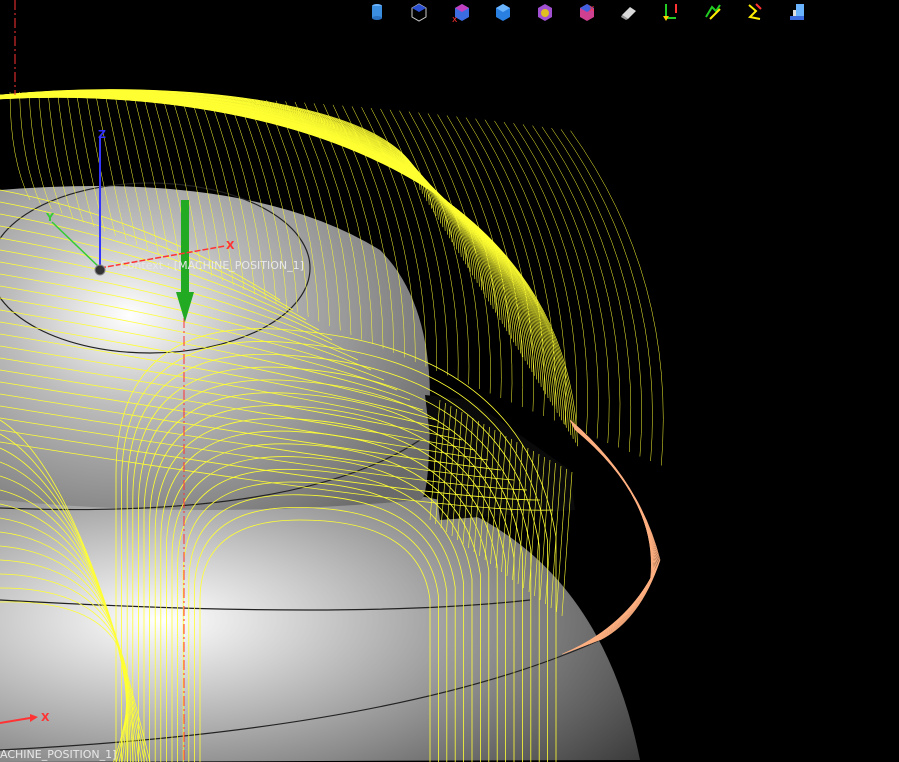 The image size is (899, 762). Describe the element at coordinates (377, 12) in the screenshot. I see `cylinder-icon` at that location.